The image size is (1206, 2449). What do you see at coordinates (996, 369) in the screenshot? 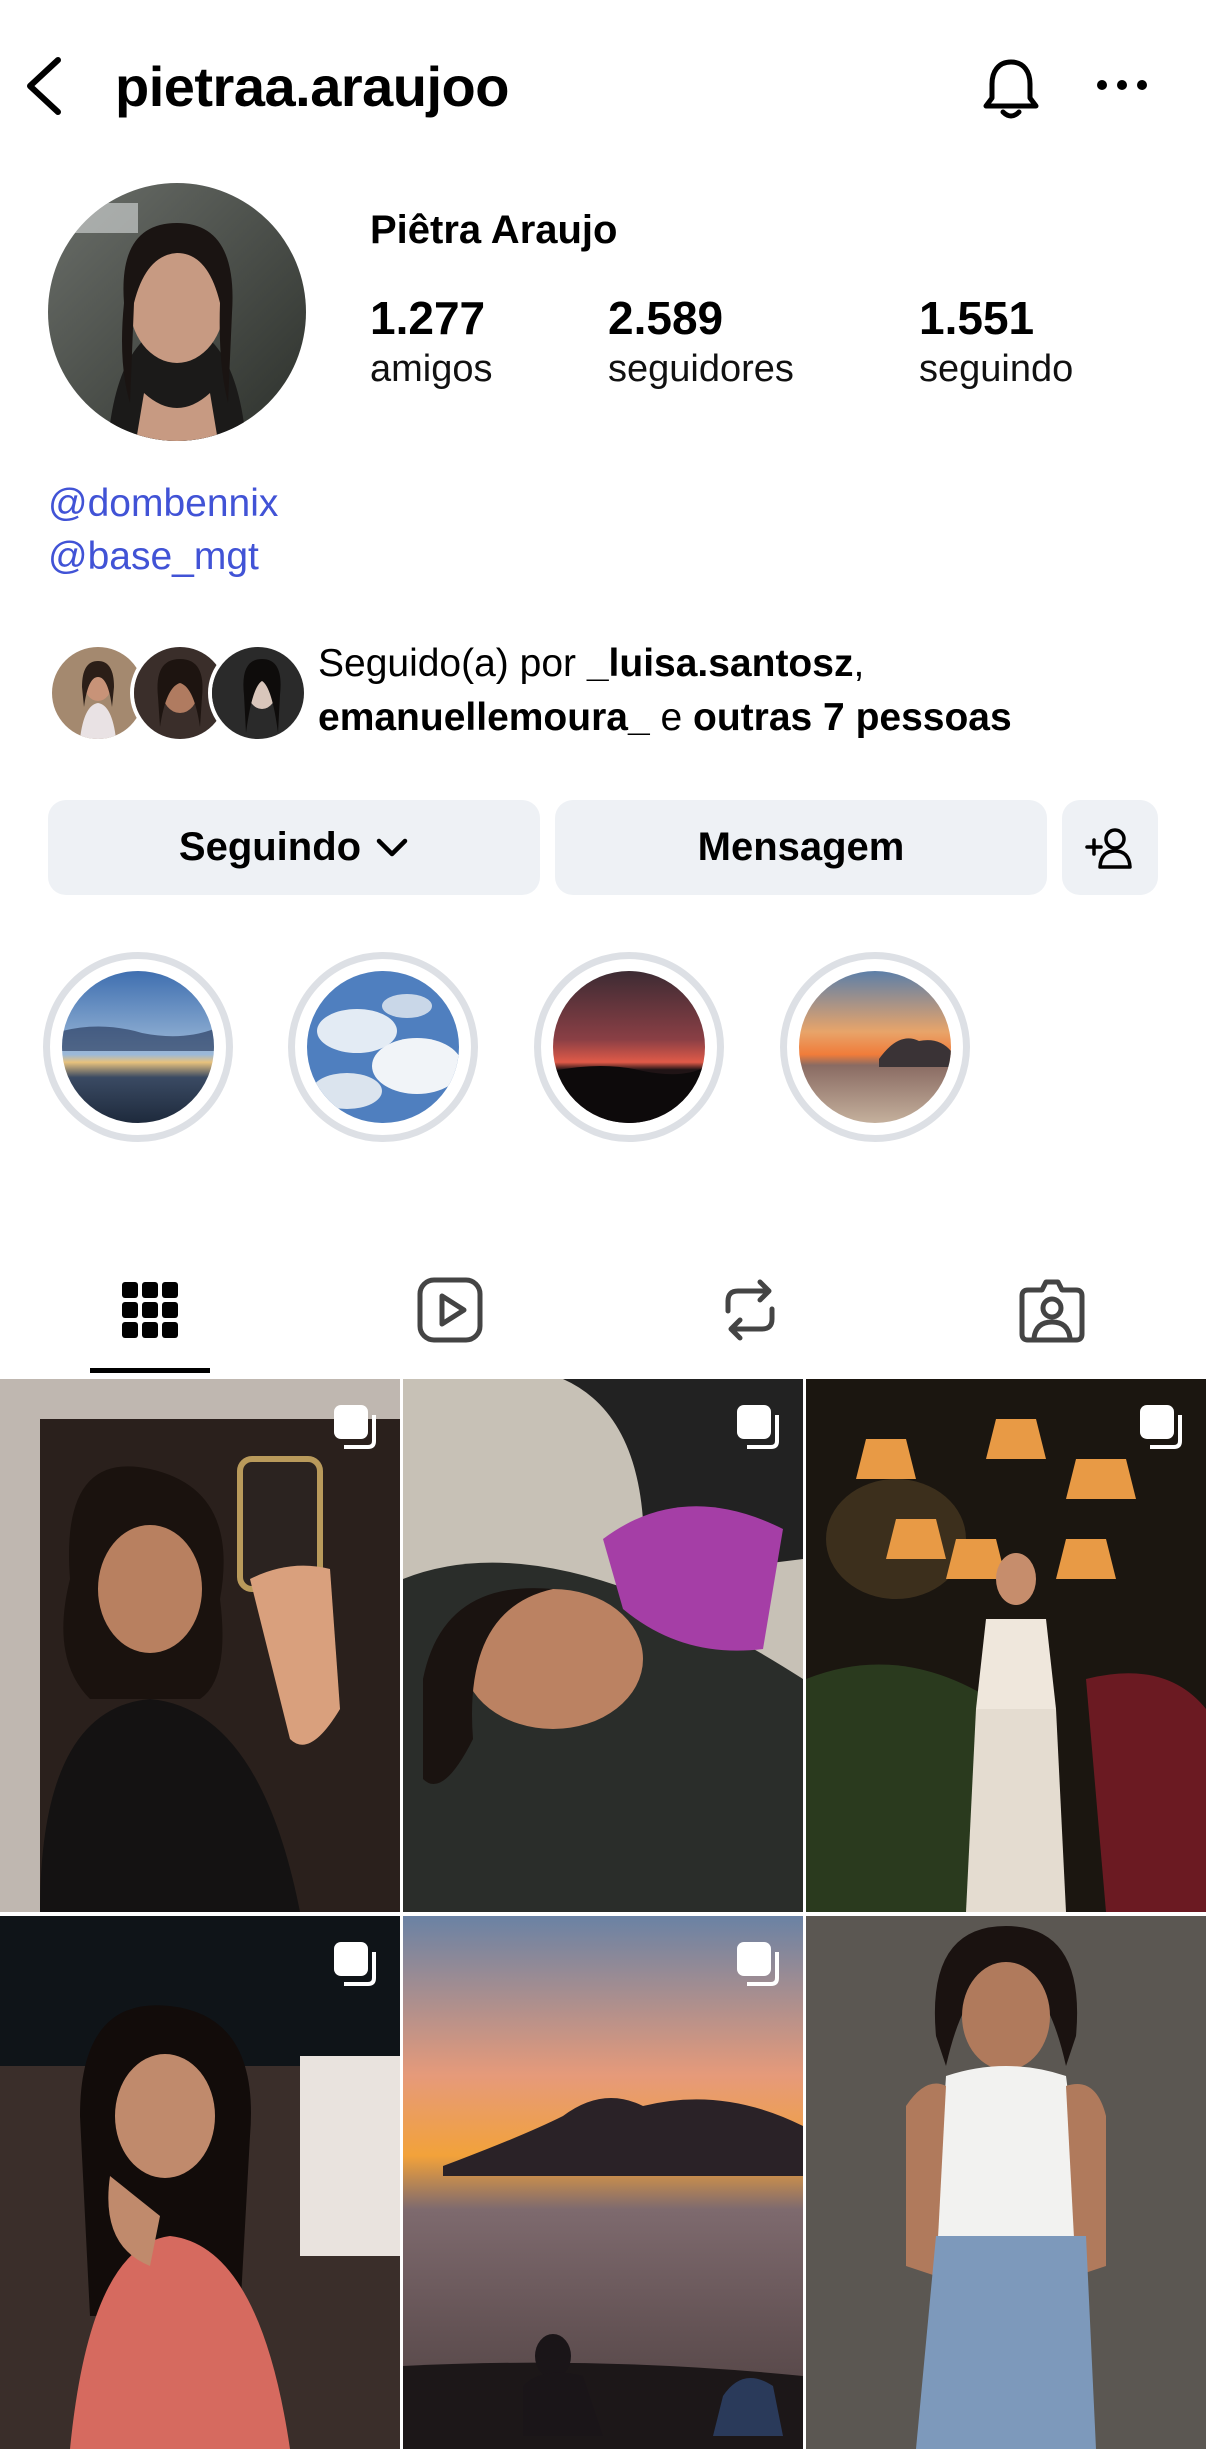
I see `following-label: seguindo` at bounding box center [996, 369].